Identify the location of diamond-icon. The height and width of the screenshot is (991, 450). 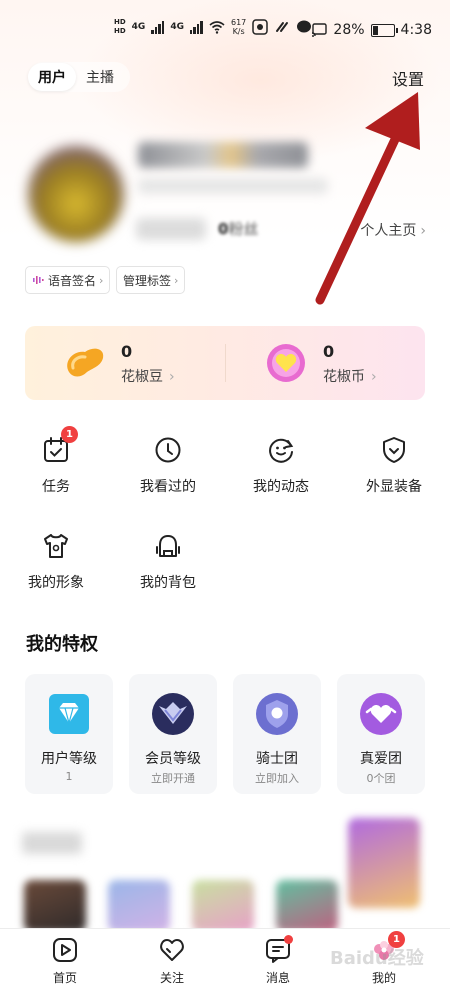
(69, 714).